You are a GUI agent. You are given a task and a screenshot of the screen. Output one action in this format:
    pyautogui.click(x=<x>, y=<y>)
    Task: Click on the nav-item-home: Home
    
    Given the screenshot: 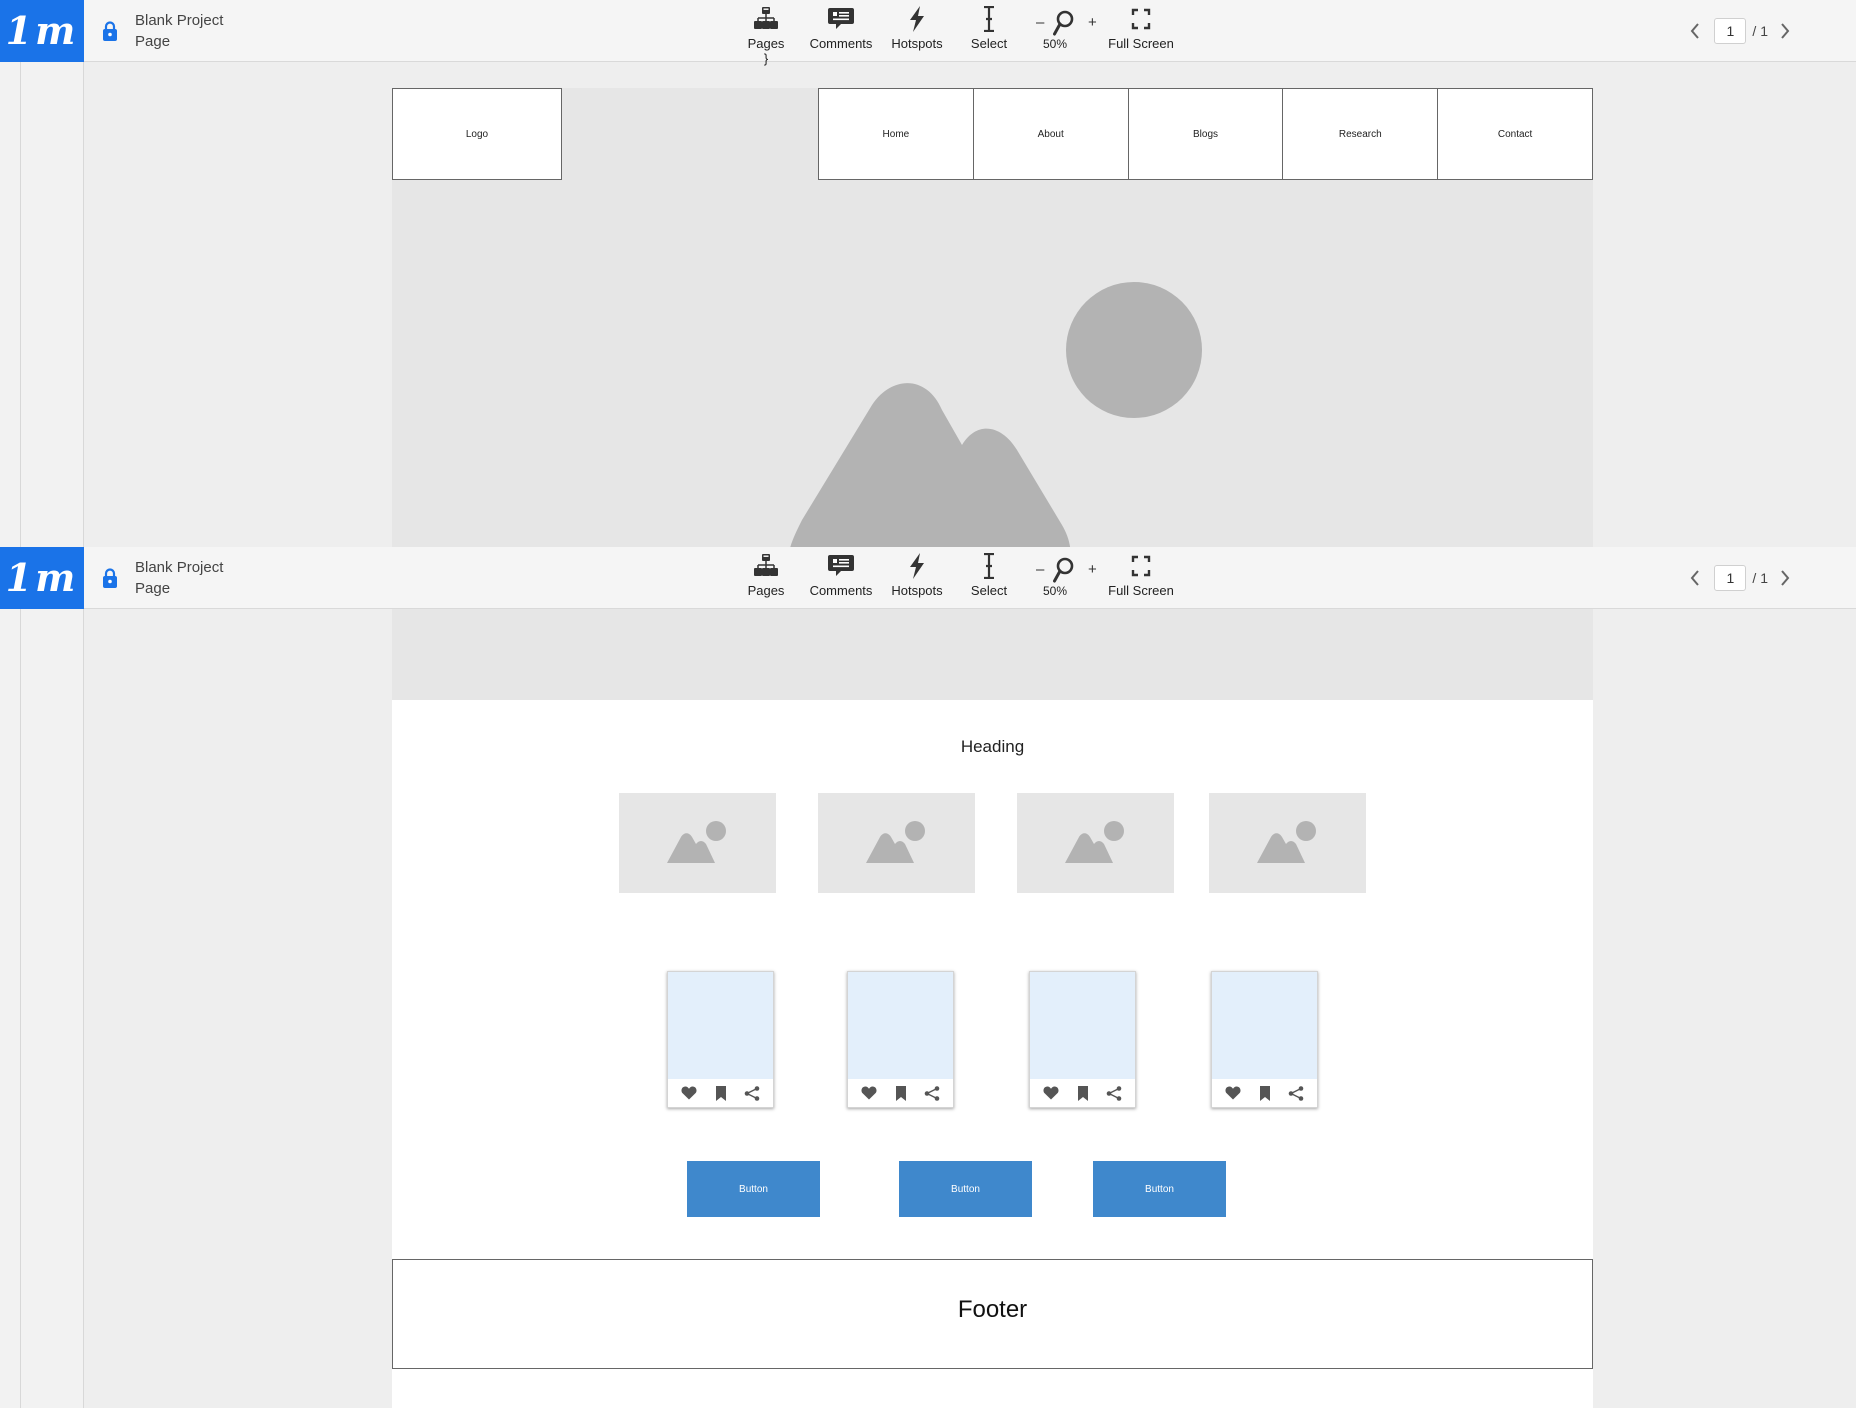 What is the action you would take?
    pyautogui.click(x=896, y=134)
    